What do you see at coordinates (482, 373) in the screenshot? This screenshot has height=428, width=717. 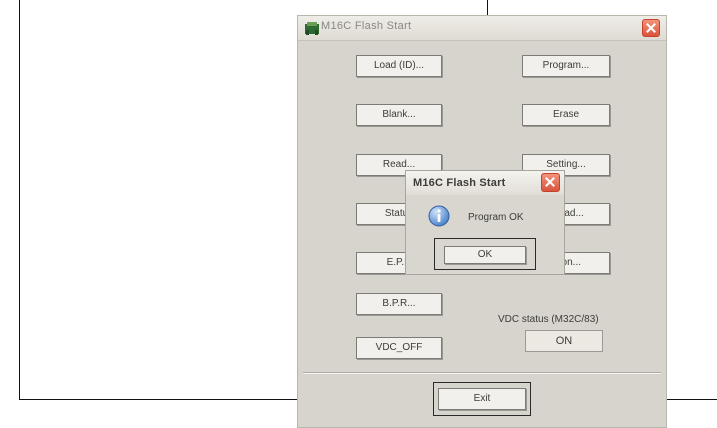 I see `separator-line` at bounding box center [482, 373].